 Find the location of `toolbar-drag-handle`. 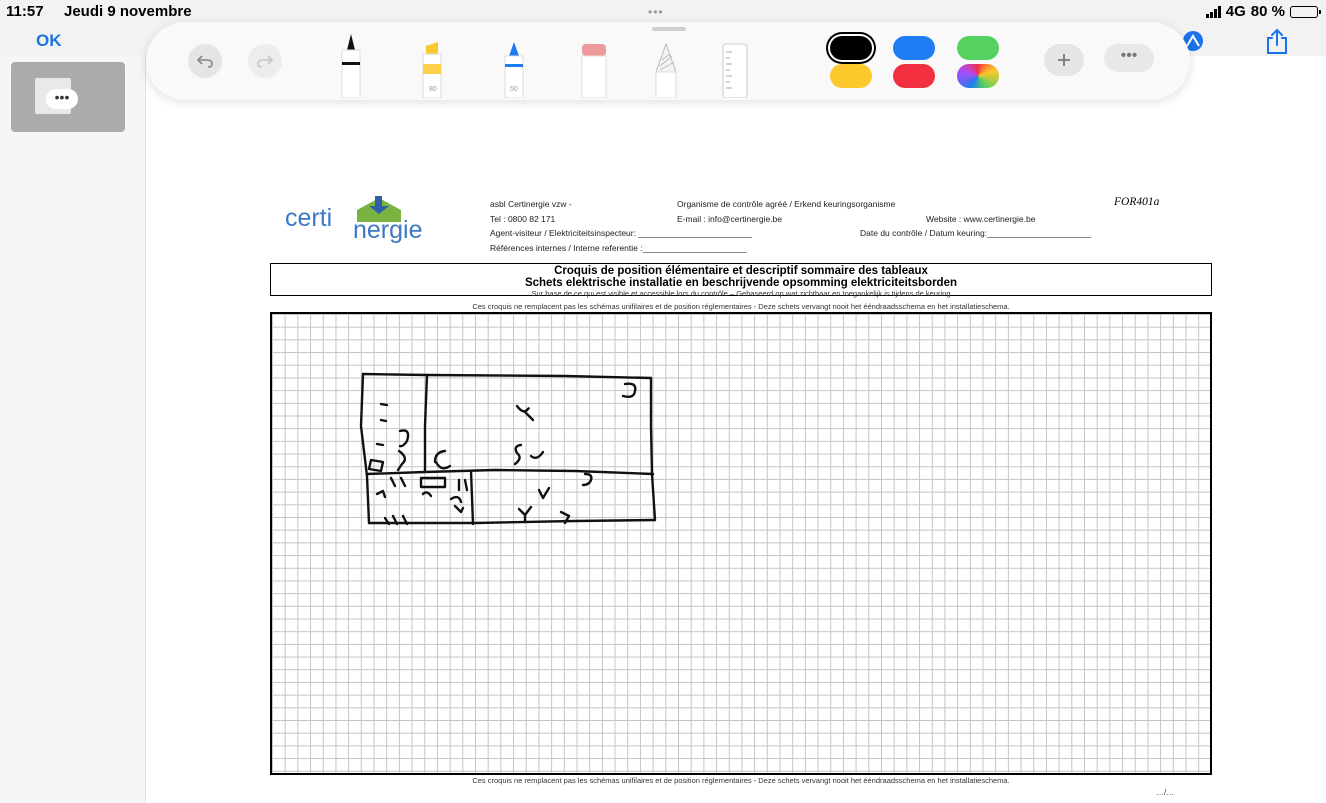

toolbar-drag-handle is located at coordinates (669, 29).